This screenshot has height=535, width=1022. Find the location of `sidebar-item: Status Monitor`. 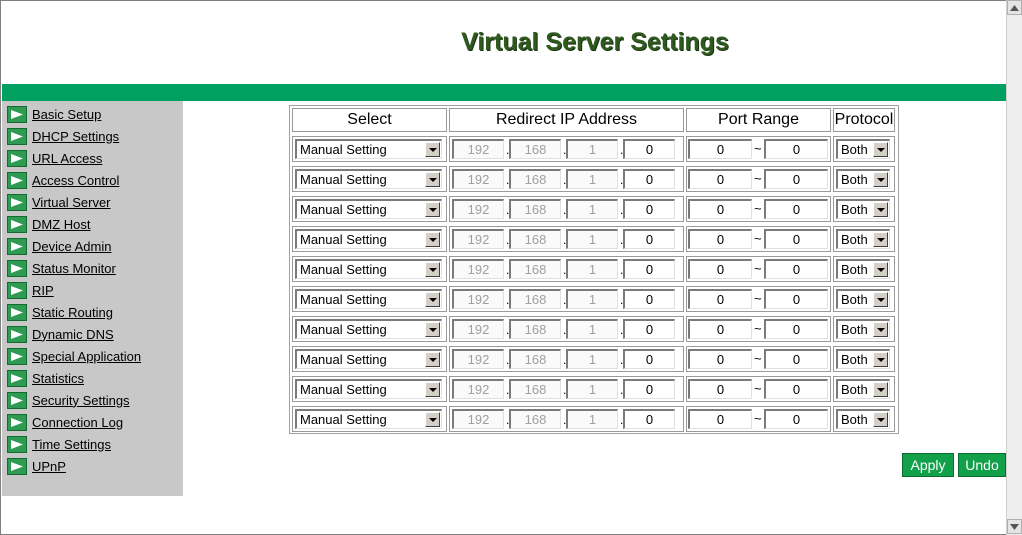

sidebar-item: Status Monitor is located at coordinates (61, 268).